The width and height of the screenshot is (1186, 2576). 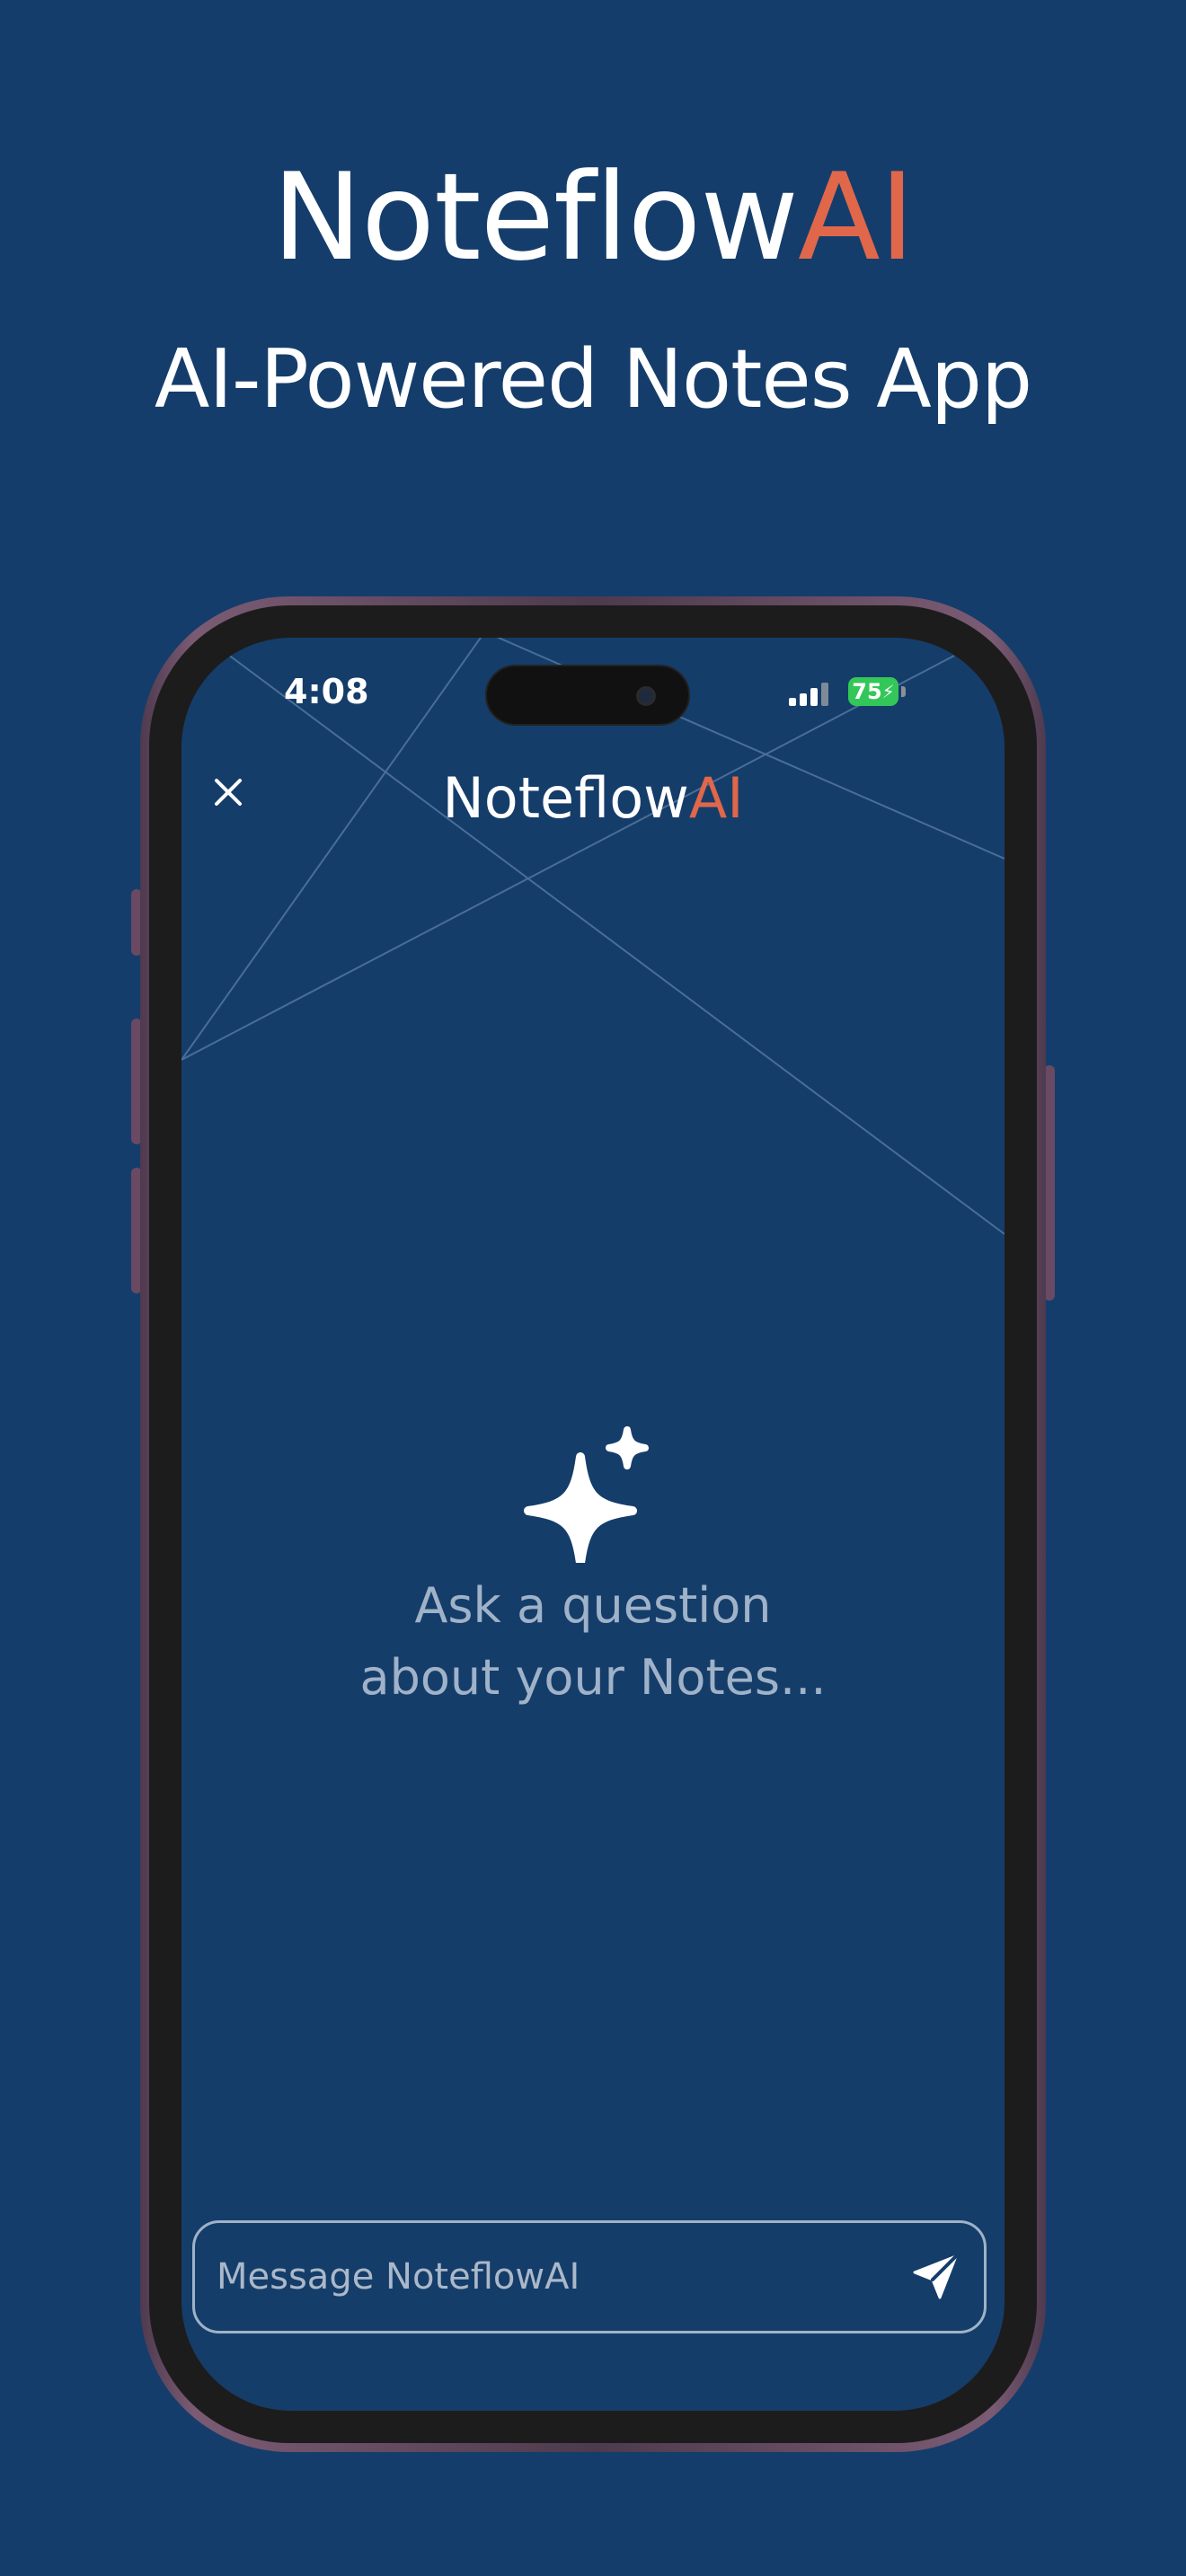 I want to click on hero-title: NoteflowAI, so click(x=593, y=217).